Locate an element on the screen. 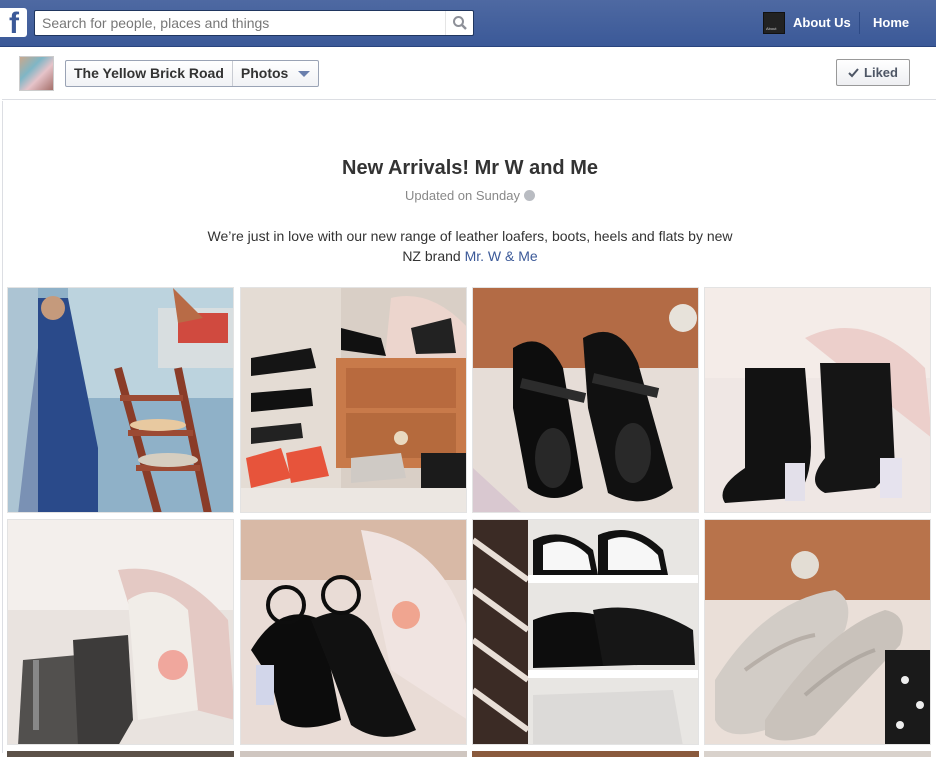  liked-button: Liked is located at coordinates (873, 72).